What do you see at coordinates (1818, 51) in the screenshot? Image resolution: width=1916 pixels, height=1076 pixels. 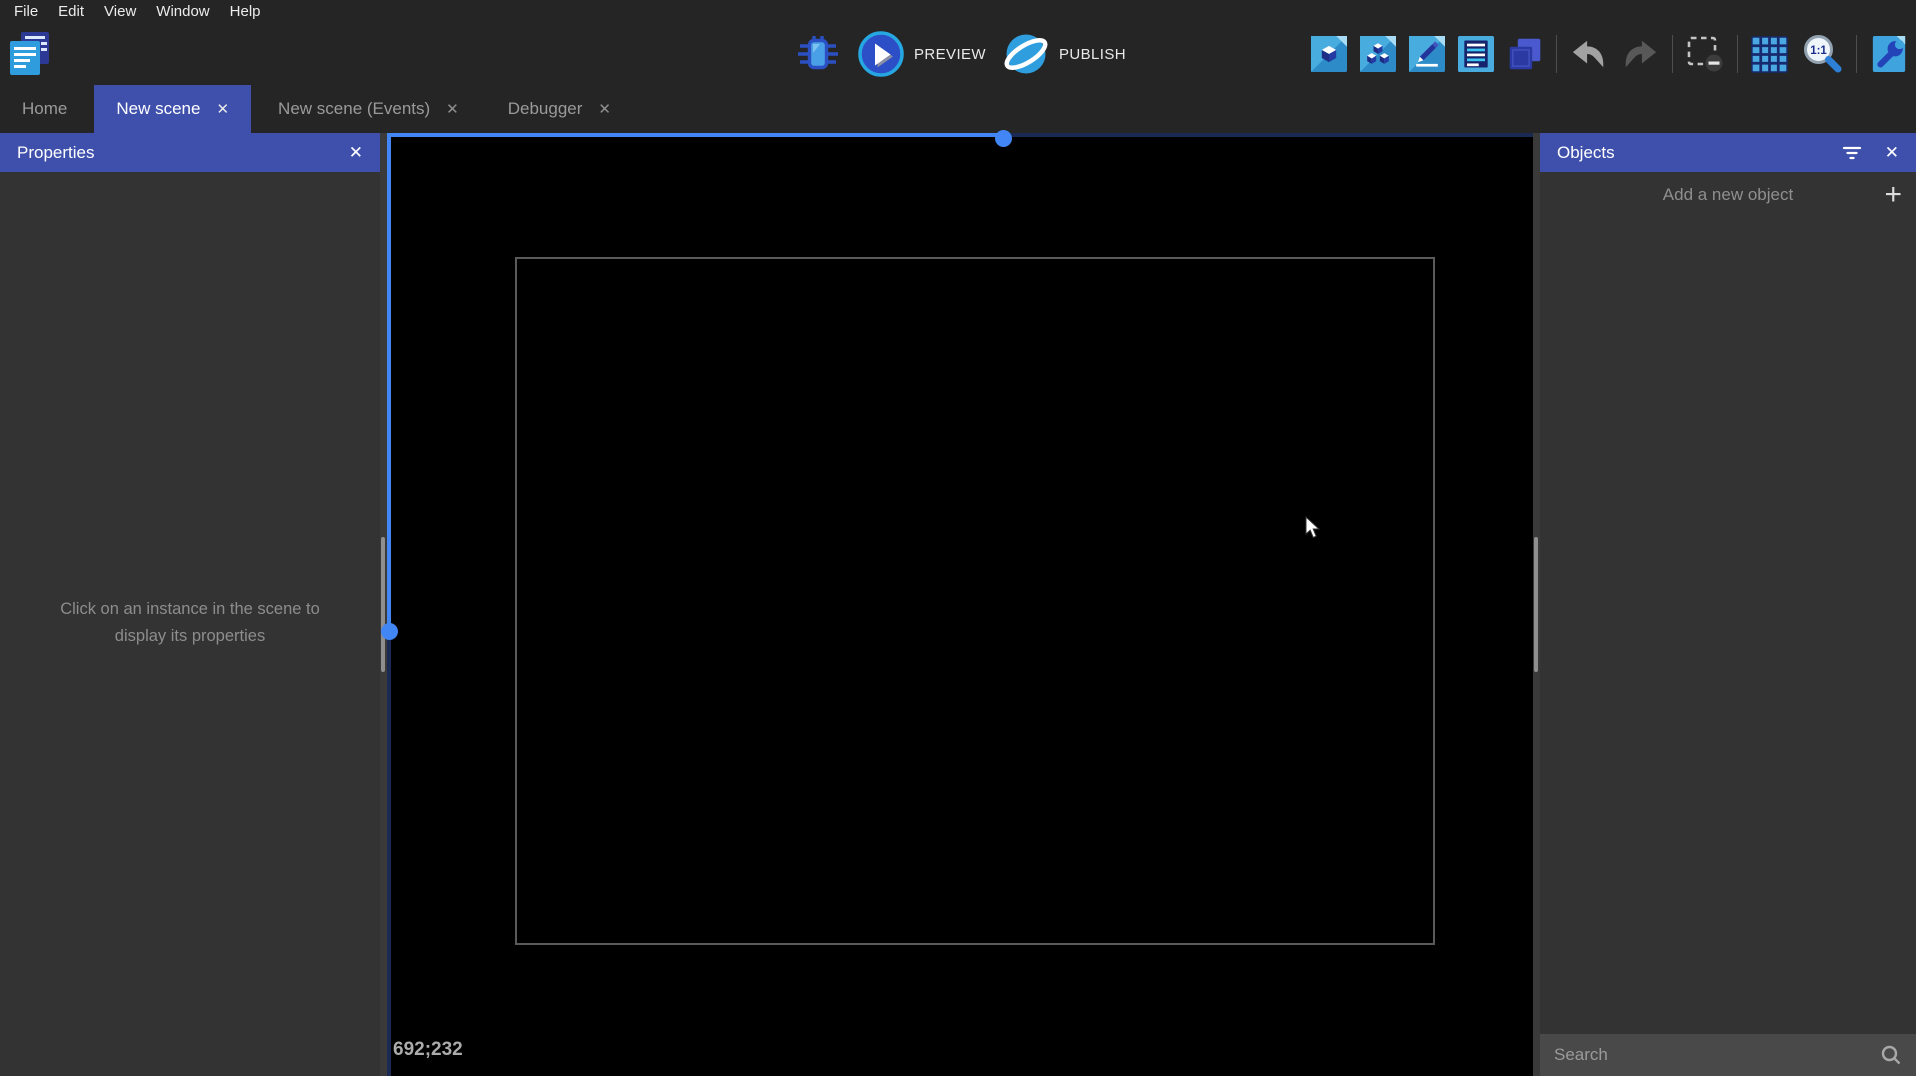 I see `svg-text: 1:1` at bounding box center [1818, 51].